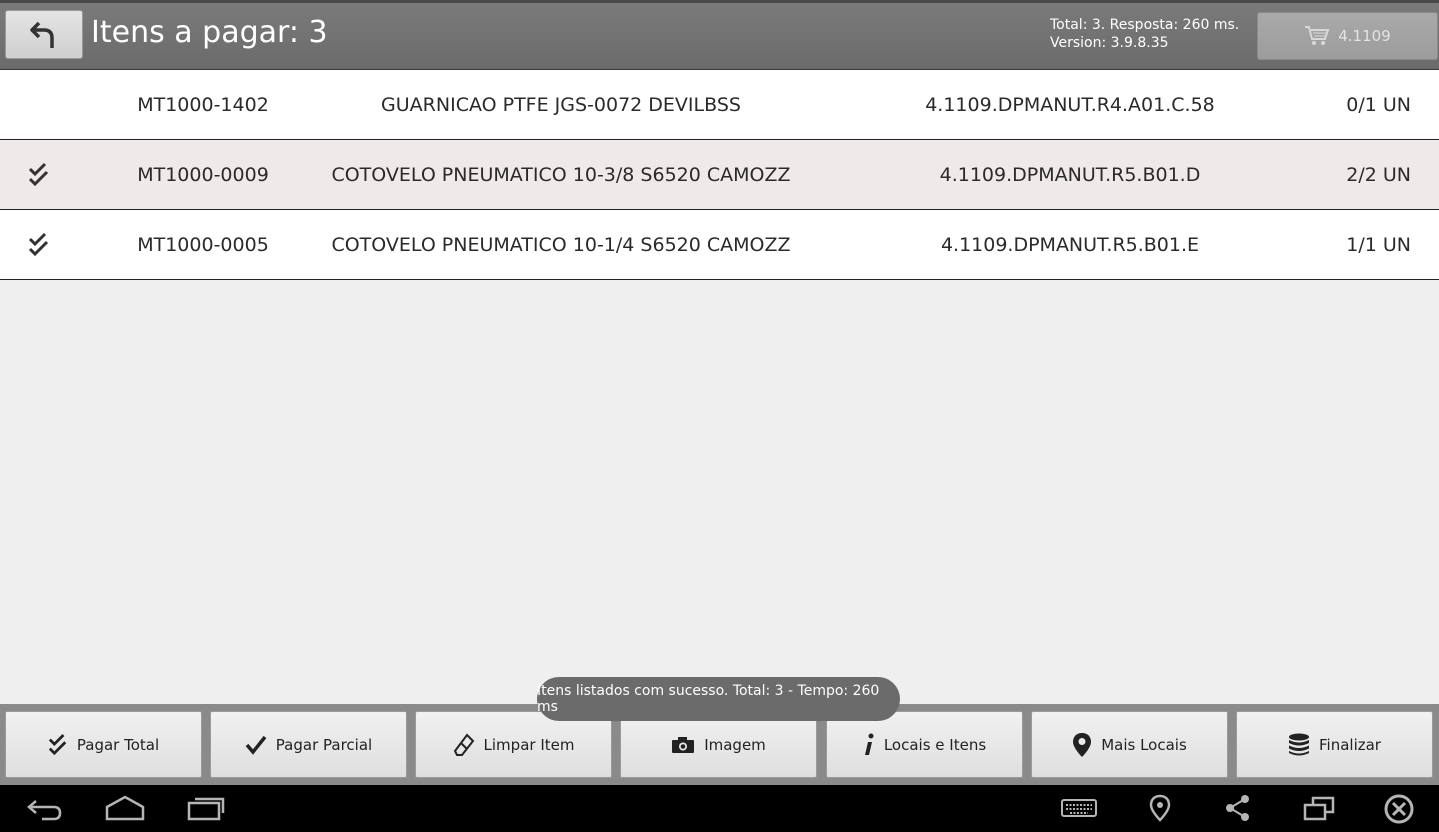 This screenshot has height=832, width=1439. I want to click on window-icon, so click(1319, 808).